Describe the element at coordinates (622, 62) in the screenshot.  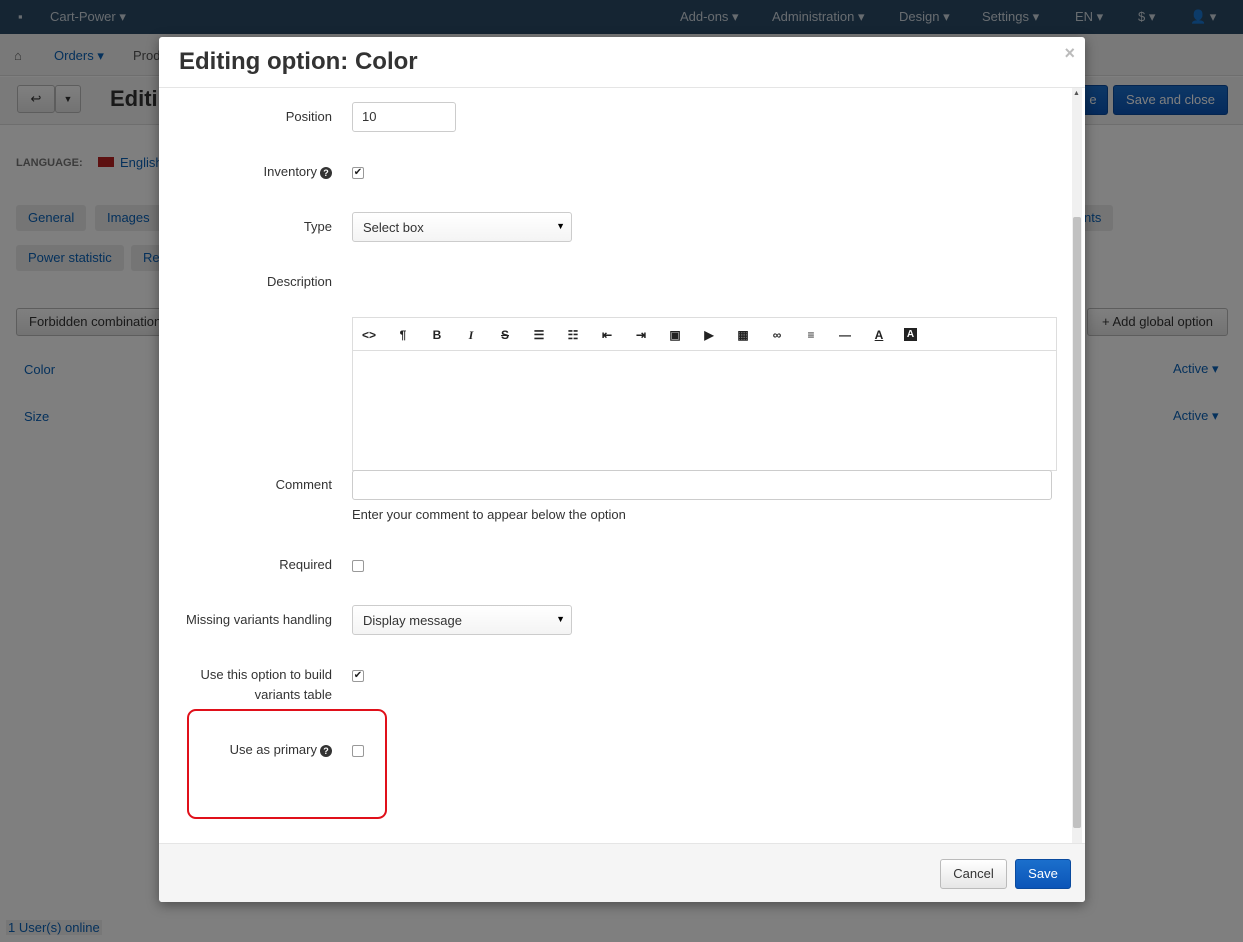
I see `dialog-header: Editing option: Color ×` at that location.